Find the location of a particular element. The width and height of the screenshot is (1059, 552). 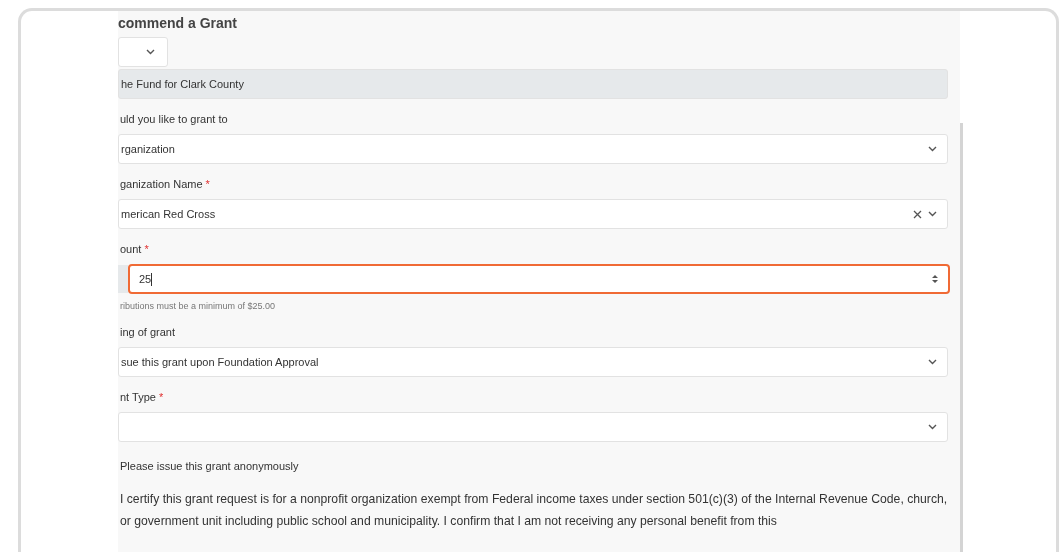

field-label: nt Type * is located at coordinates (142, 397).